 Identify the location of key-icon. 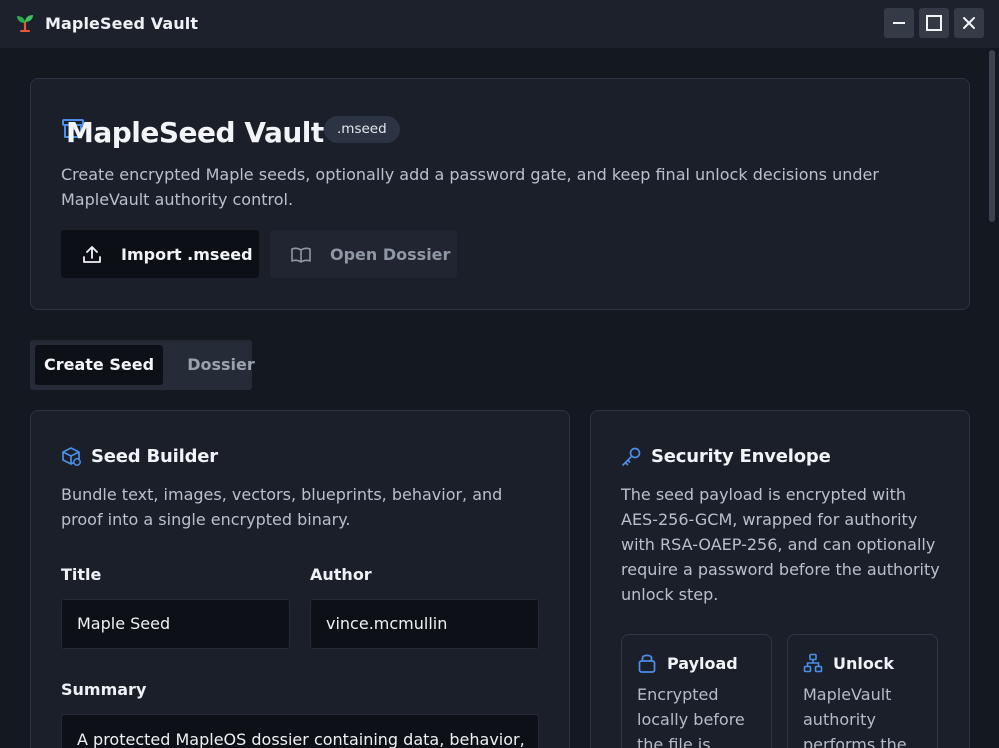
(631, 456).